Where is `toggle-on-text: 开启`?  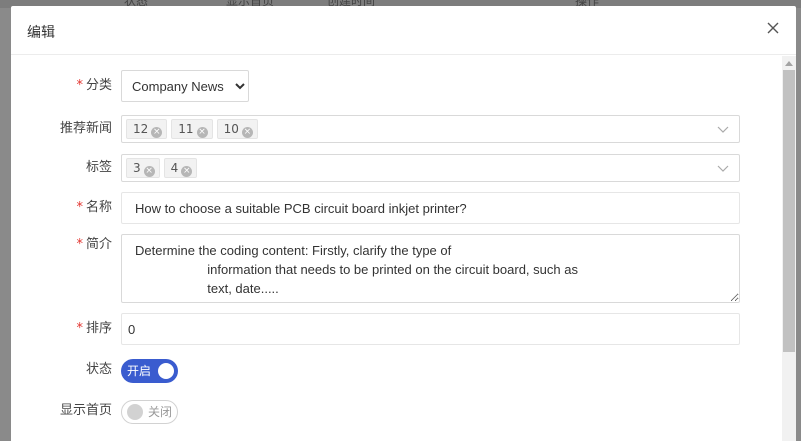
toggle-on-text: 开启 is located at coordinates (139, 371).